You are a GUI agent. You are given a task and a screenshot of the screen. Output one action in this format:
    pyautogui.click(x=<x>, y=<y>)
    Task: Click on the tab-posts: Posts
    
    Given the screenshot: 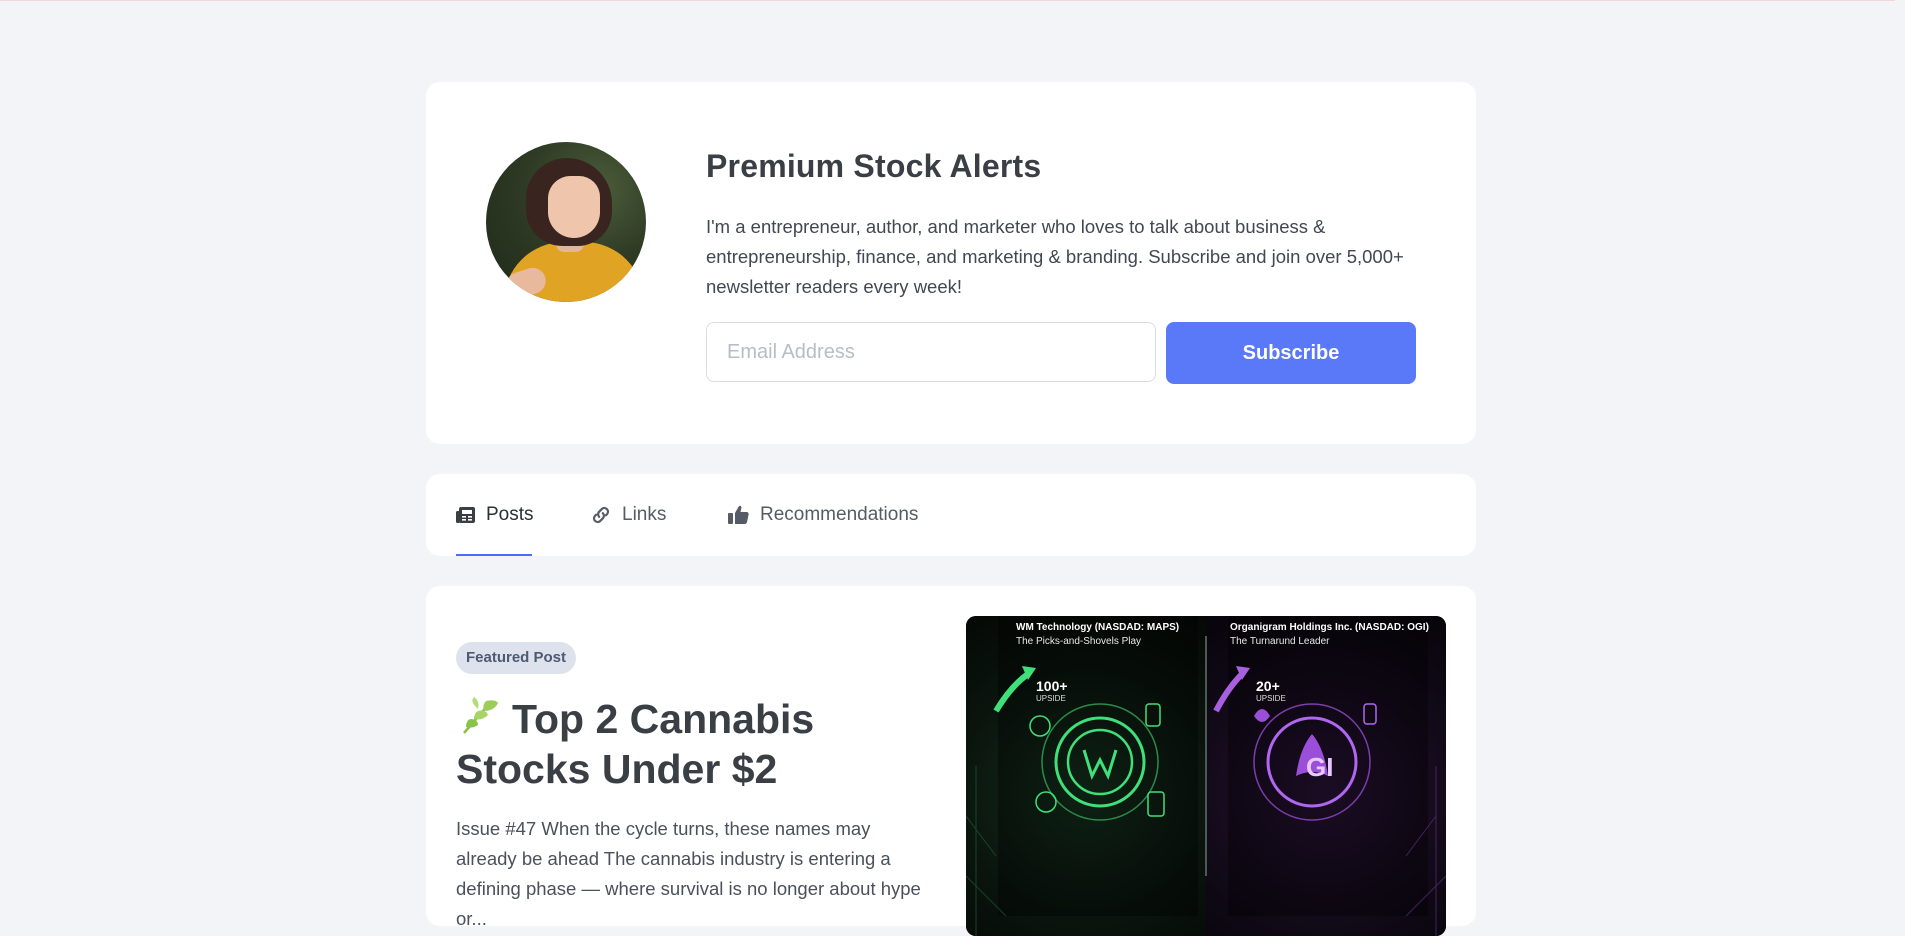 What is the action you would take?
    pyautogui.click(x=495, y=515)
    